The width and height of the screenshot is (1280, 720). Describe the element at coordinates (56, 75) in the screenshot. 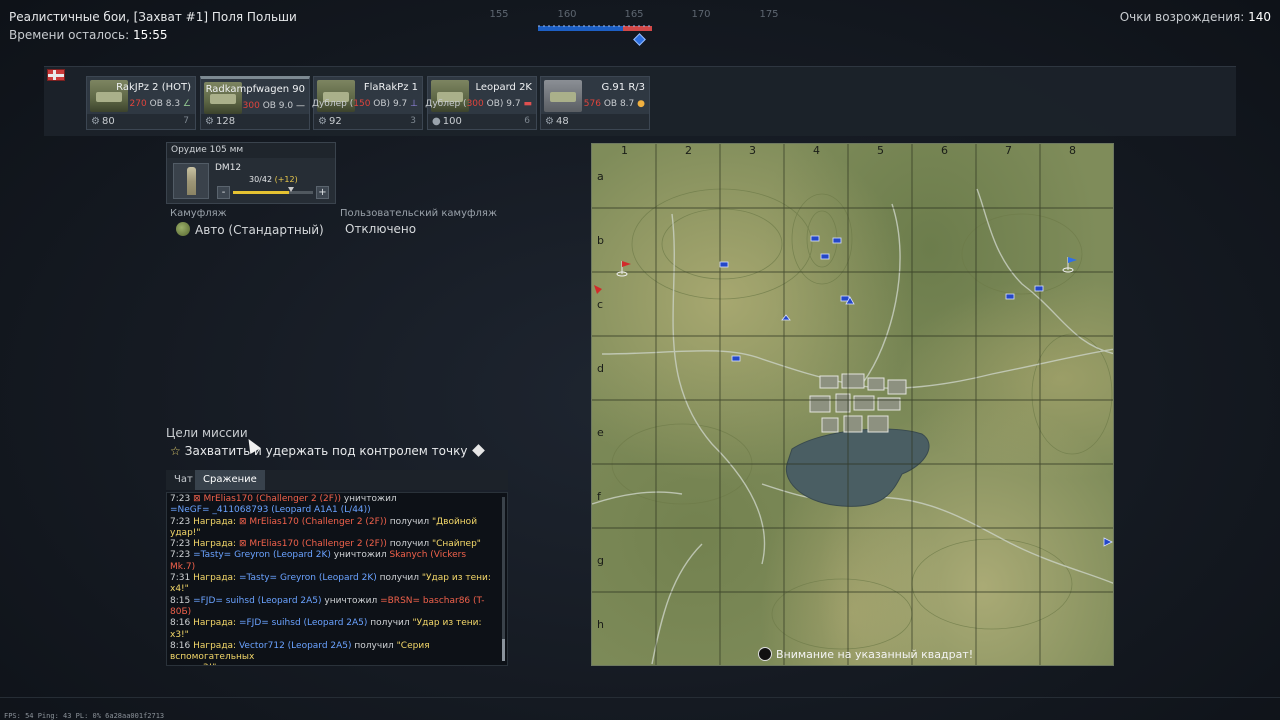

I see `germany-flag-icon` at that location.